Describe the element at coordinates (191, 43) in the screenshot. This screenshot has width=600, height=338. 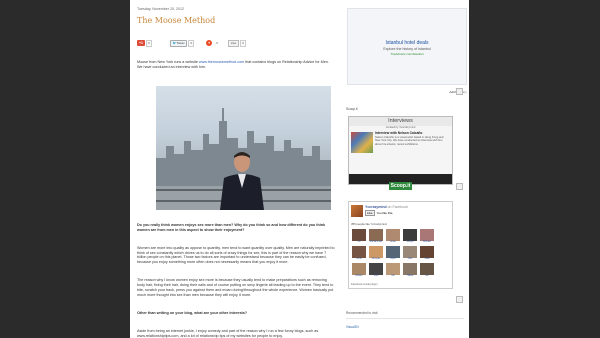
I see `tweet-count: 0` at that location.